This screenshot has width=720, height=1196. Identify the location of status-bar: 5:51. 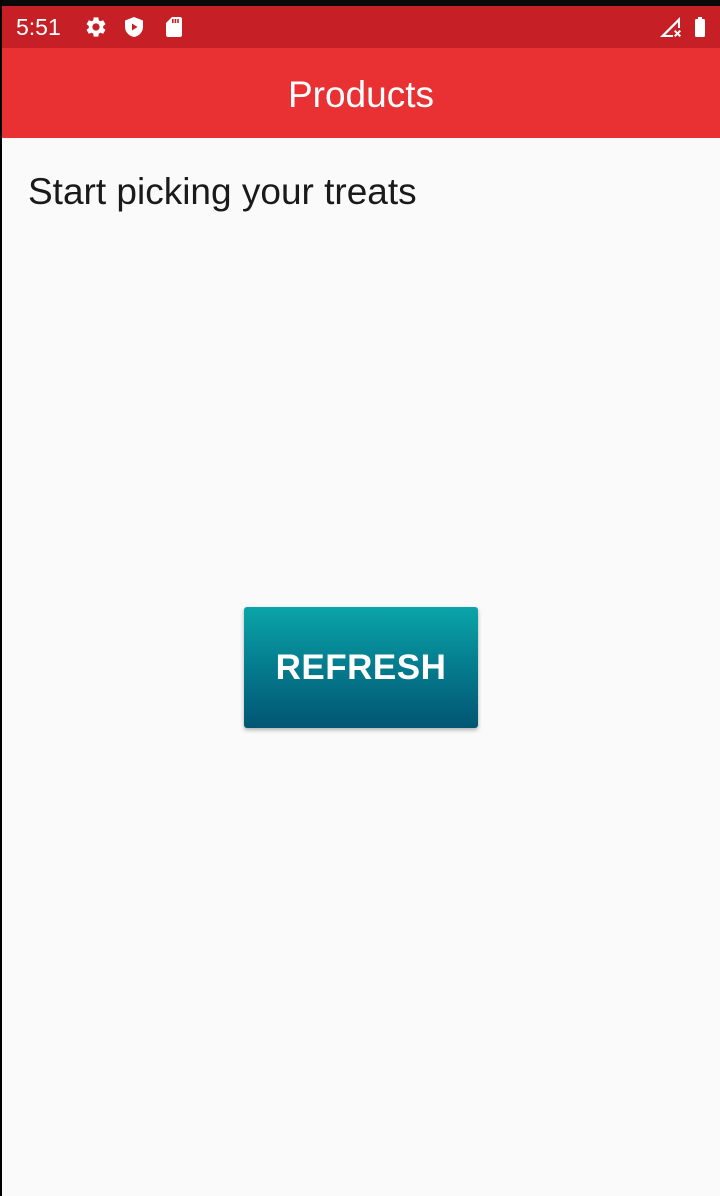
(361, 27).